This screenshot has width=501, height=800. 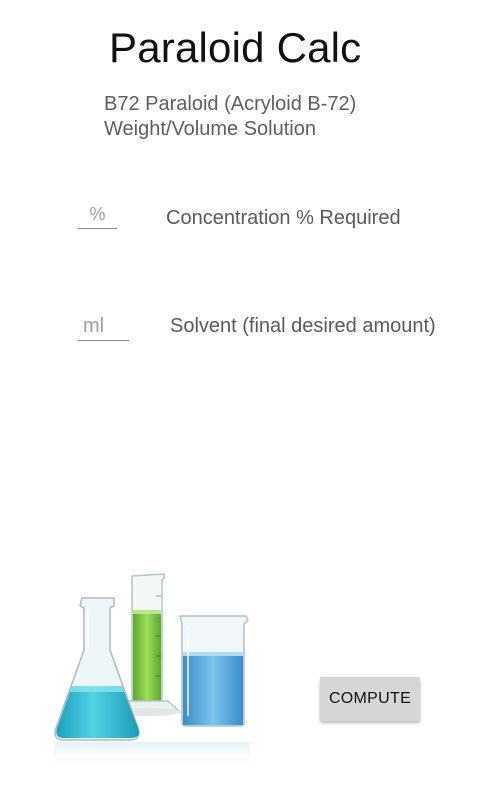 What do you see at coordinates (283, 218) in the screenshot?
I see `concentration-label: Concentration % Required` at bounding box center [283, 218].